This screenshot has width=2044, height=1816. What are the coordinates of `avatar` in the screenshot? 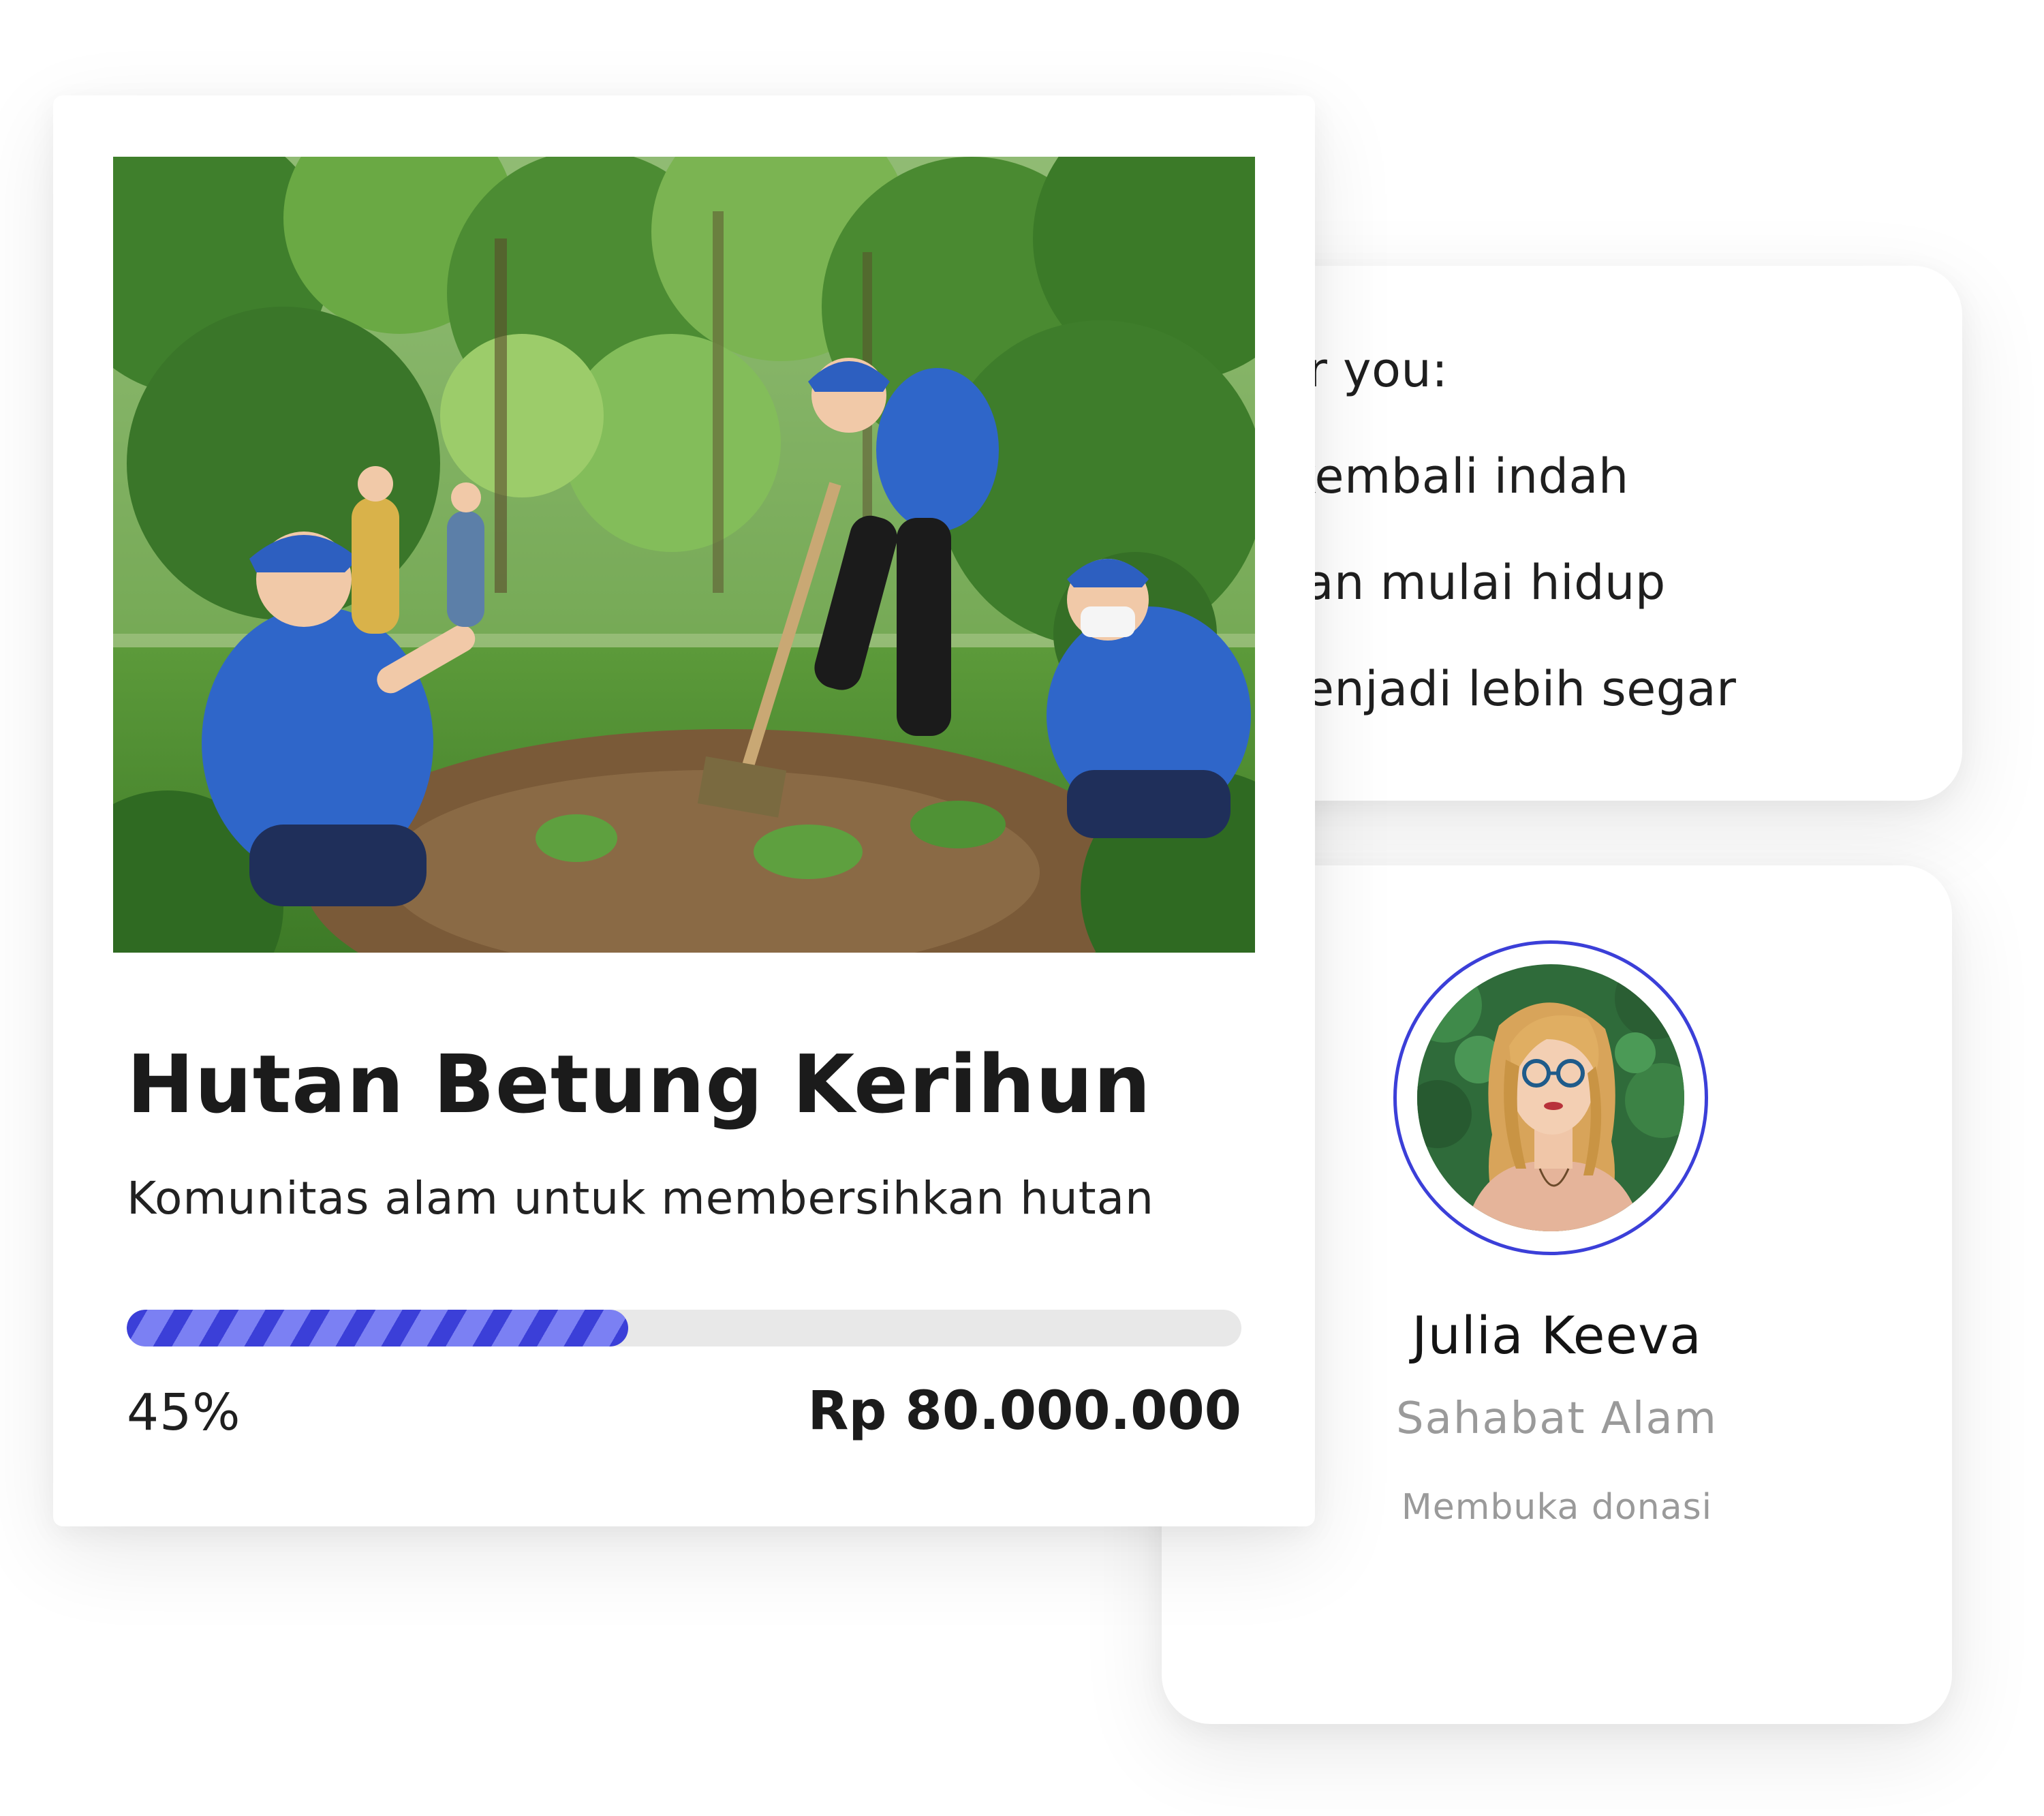 It's located at (1550, 1097).